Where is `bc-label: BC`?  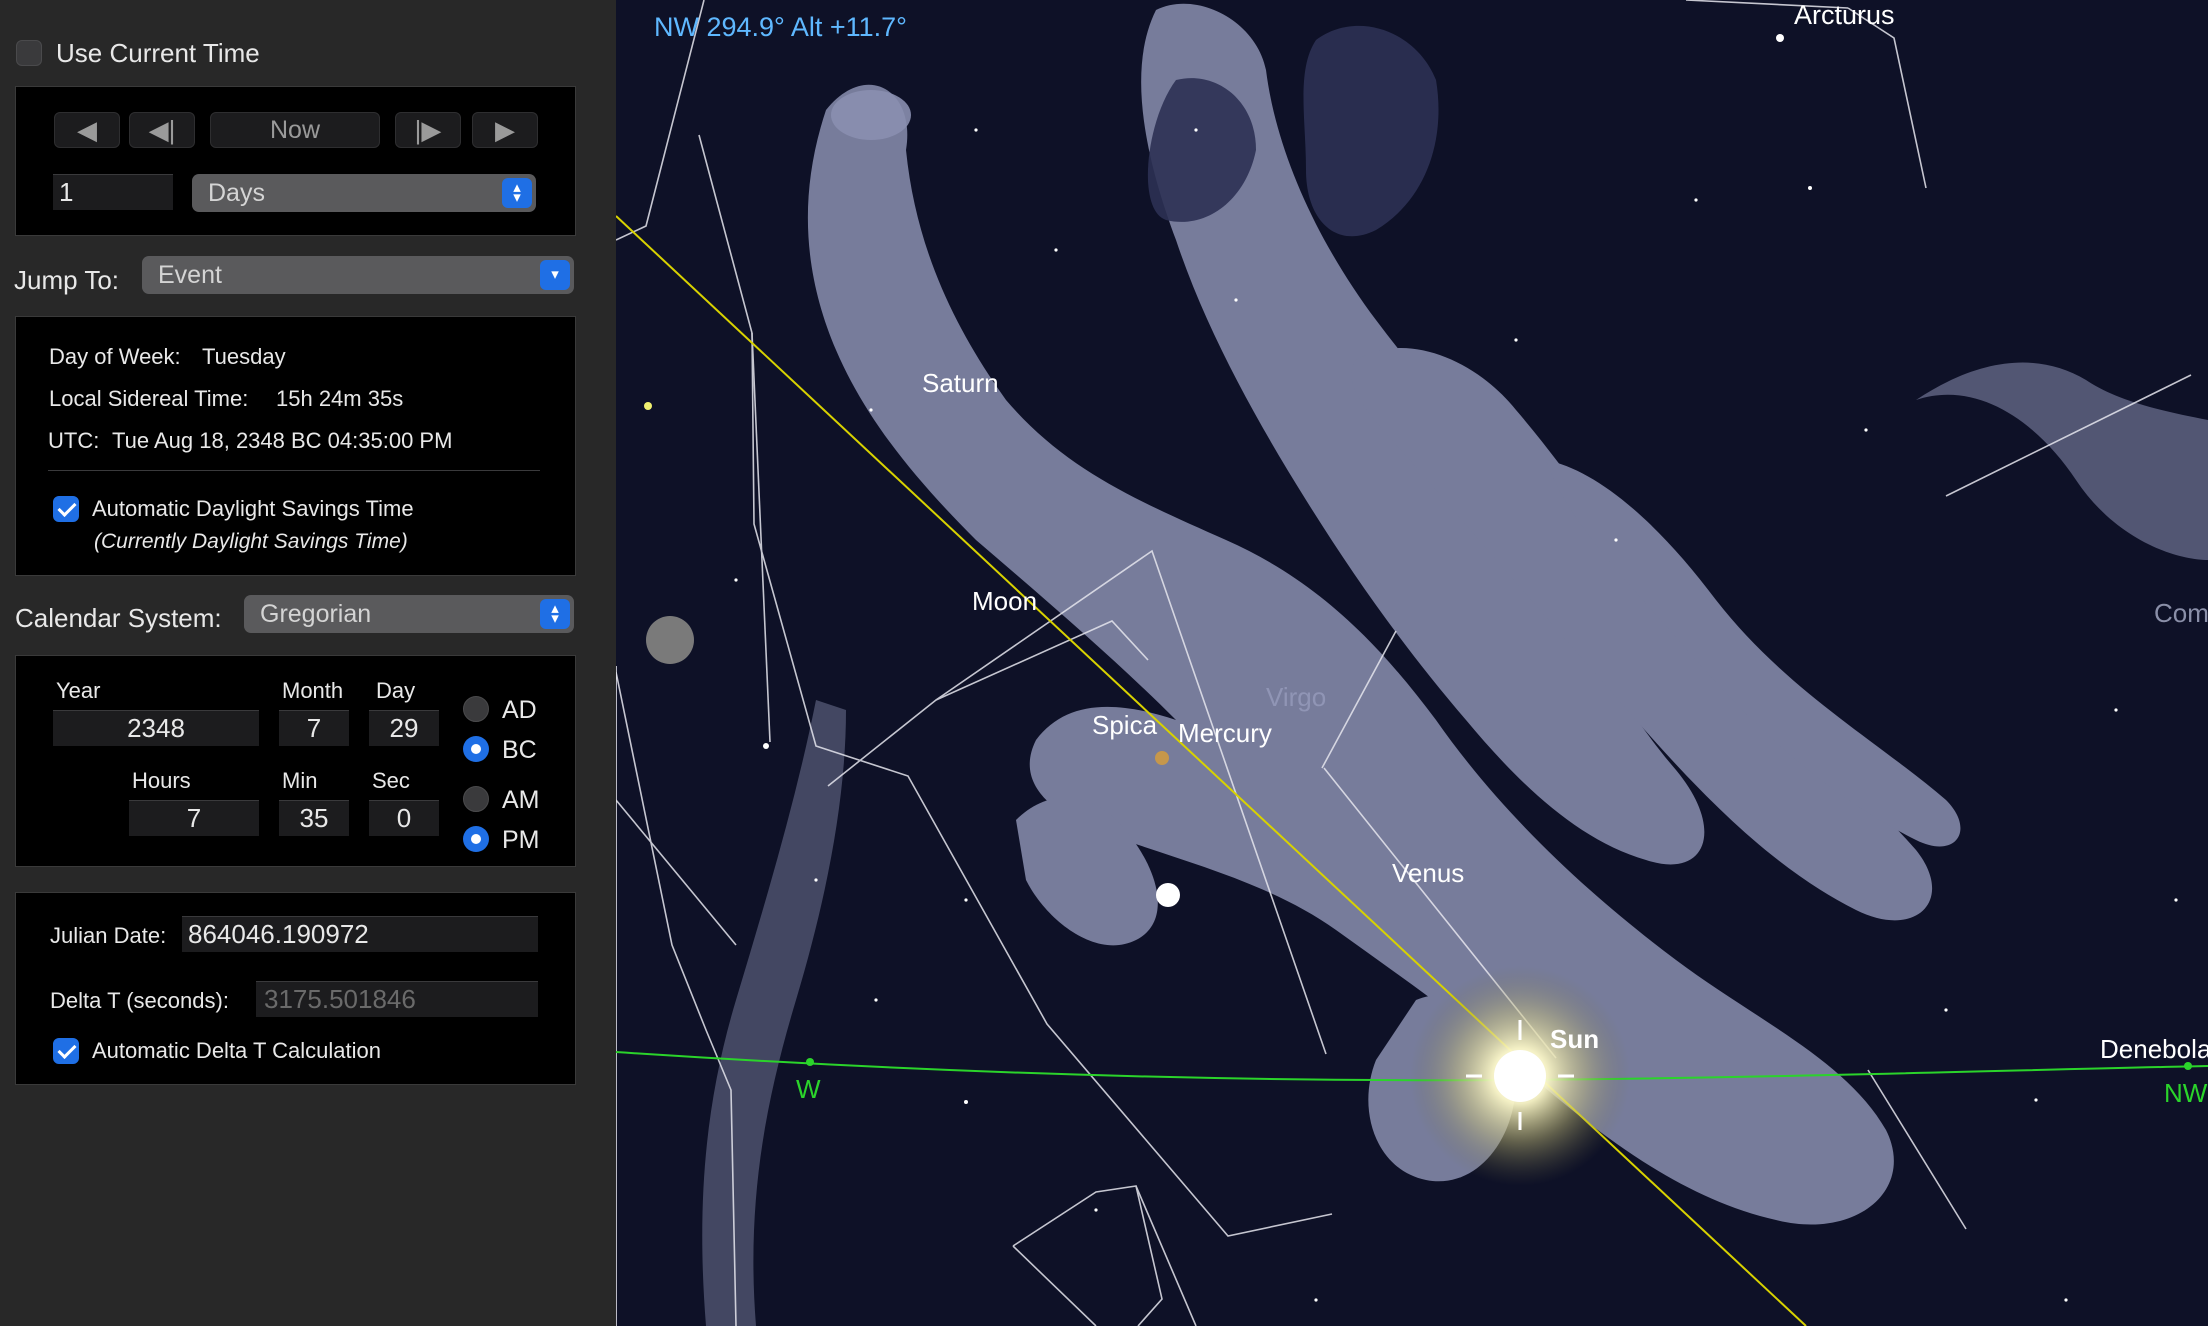 bc-label: BC is located at coordinates (519, 750).